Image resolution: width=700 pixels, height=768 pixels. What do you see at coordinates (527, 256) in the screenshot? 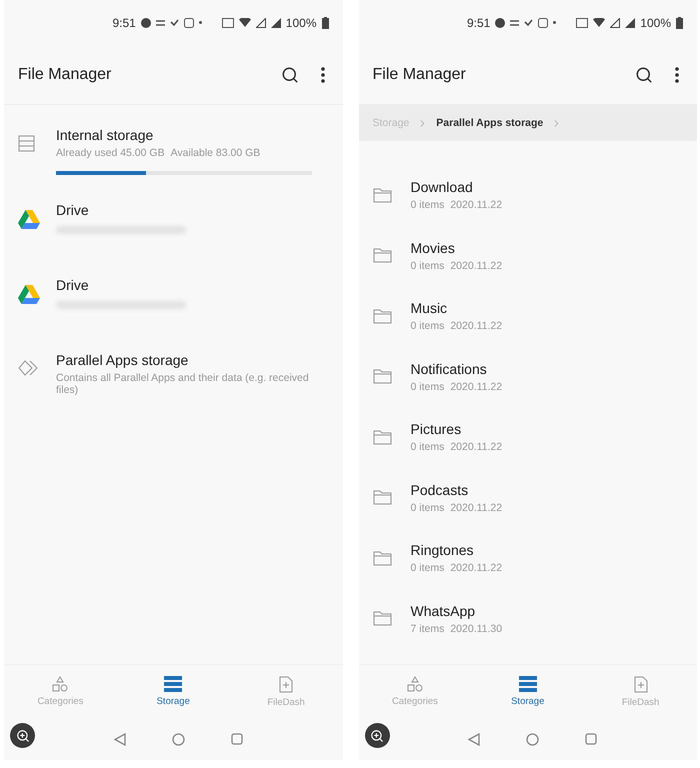
I see `folder-row: Movies 0 items 2020.11.22` at bounding box center [527, 256].